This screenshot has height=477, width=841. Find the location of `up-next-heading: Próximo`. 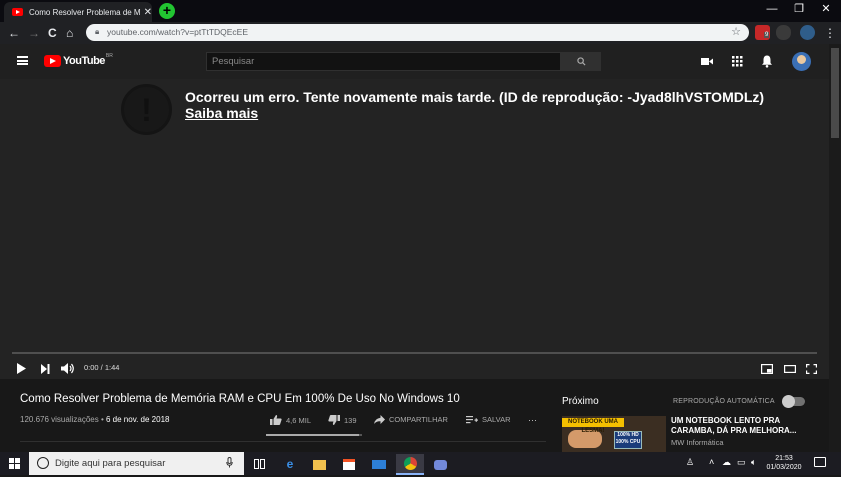

up-next-heading: Próximo is located at coordinates (580, 401).